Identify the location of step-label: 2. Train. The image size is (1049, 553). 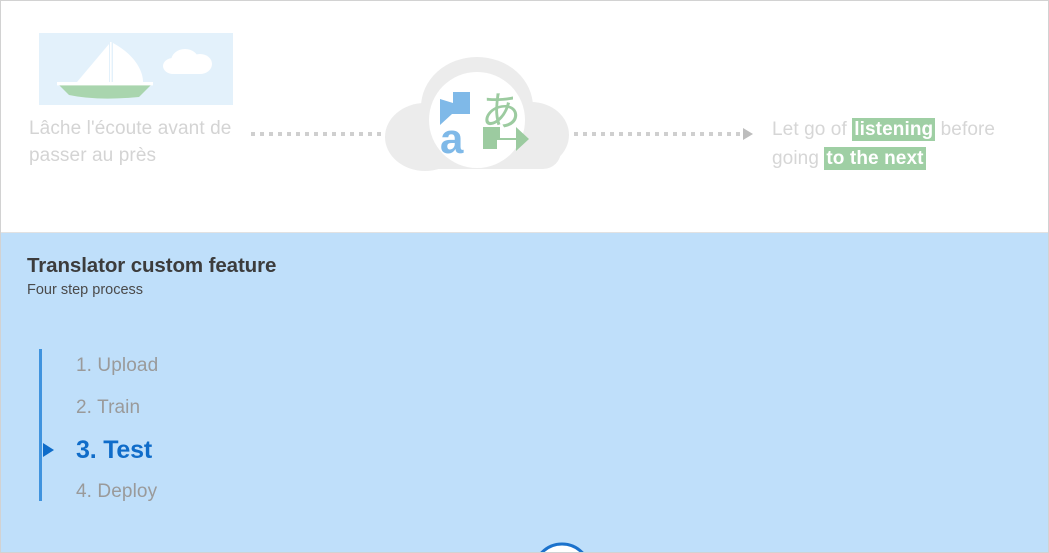
(108, 407).